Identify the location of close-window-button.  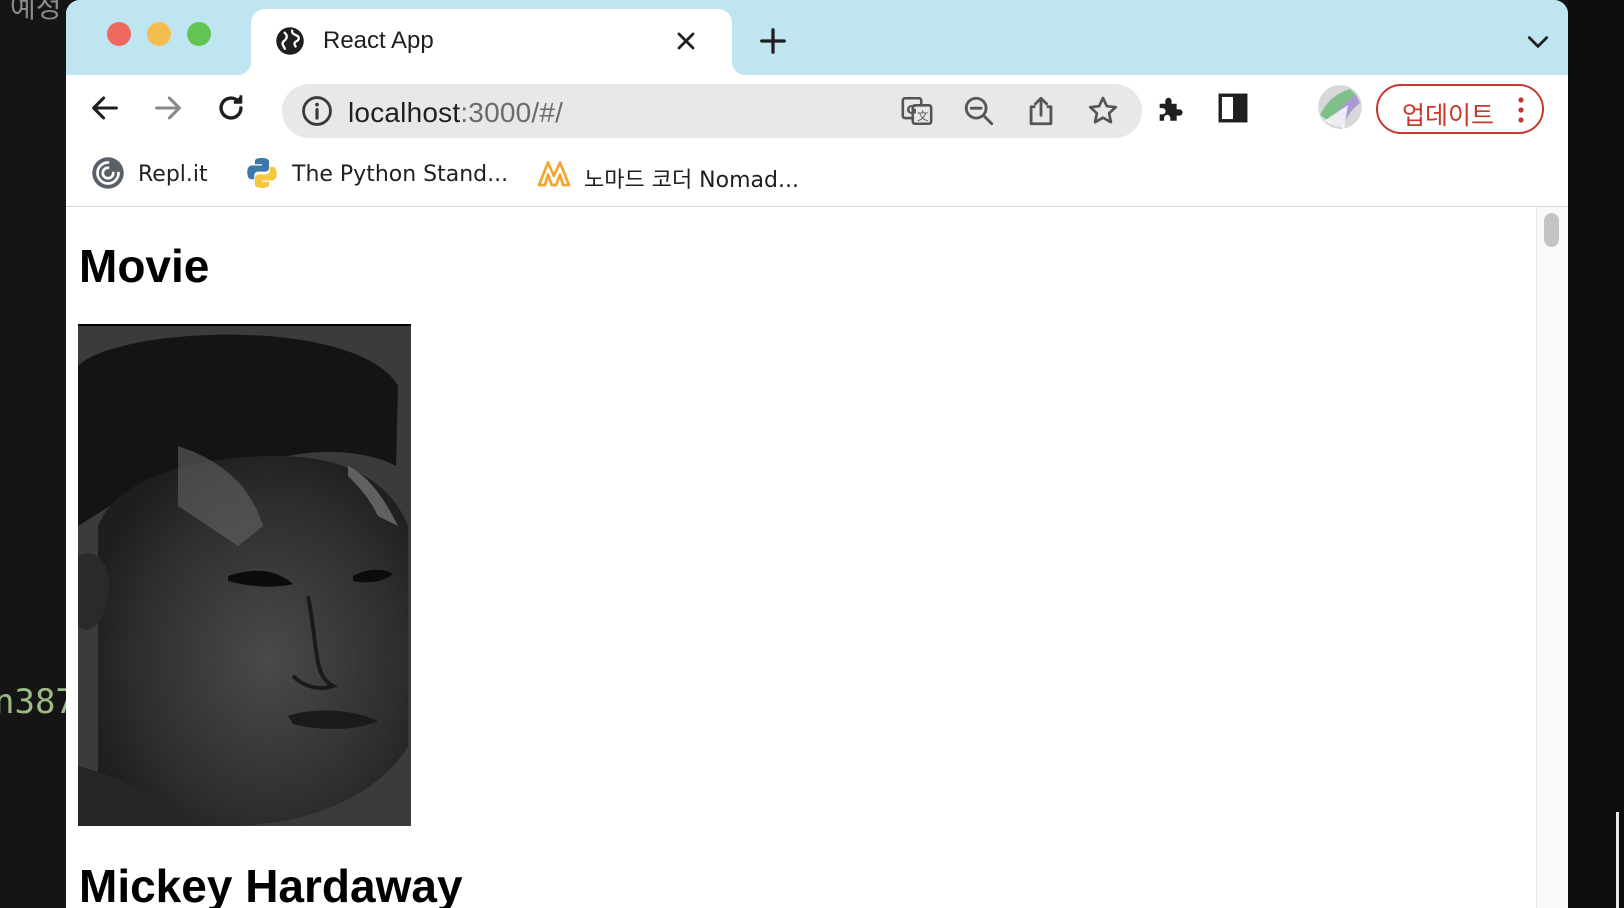
(119, 34).